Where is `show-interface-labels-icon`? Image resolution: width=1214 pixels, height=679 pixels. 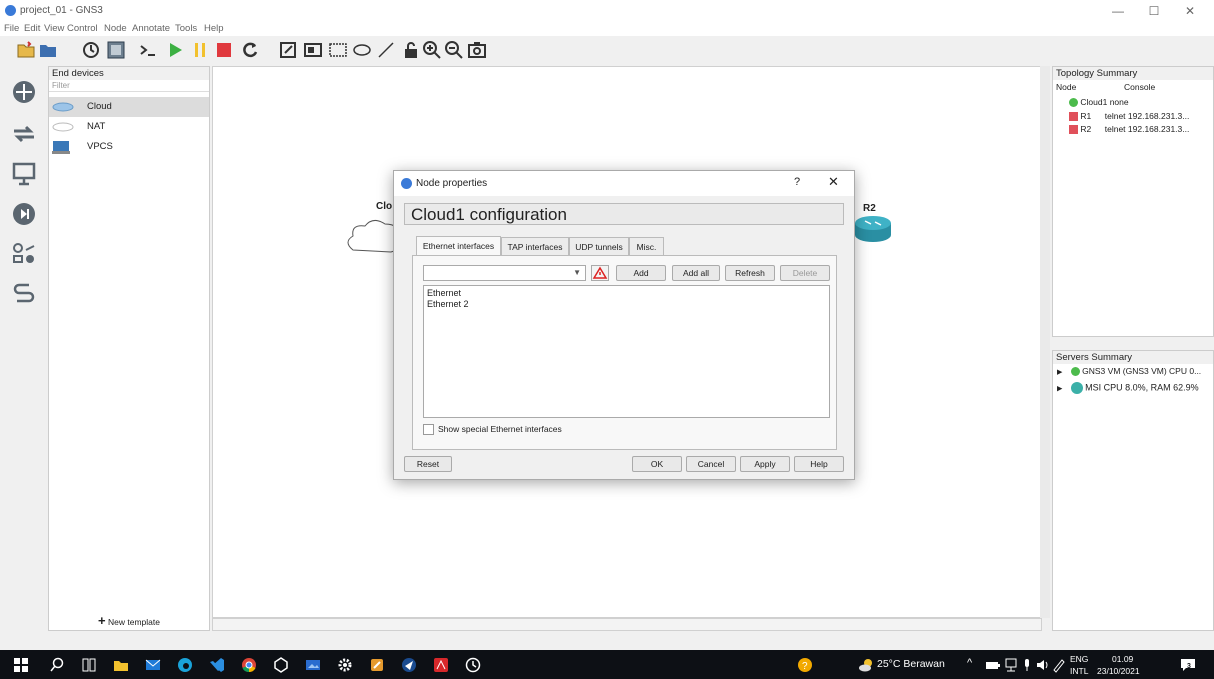
show-interface-labels-icon is located at coordinates (116, 50).